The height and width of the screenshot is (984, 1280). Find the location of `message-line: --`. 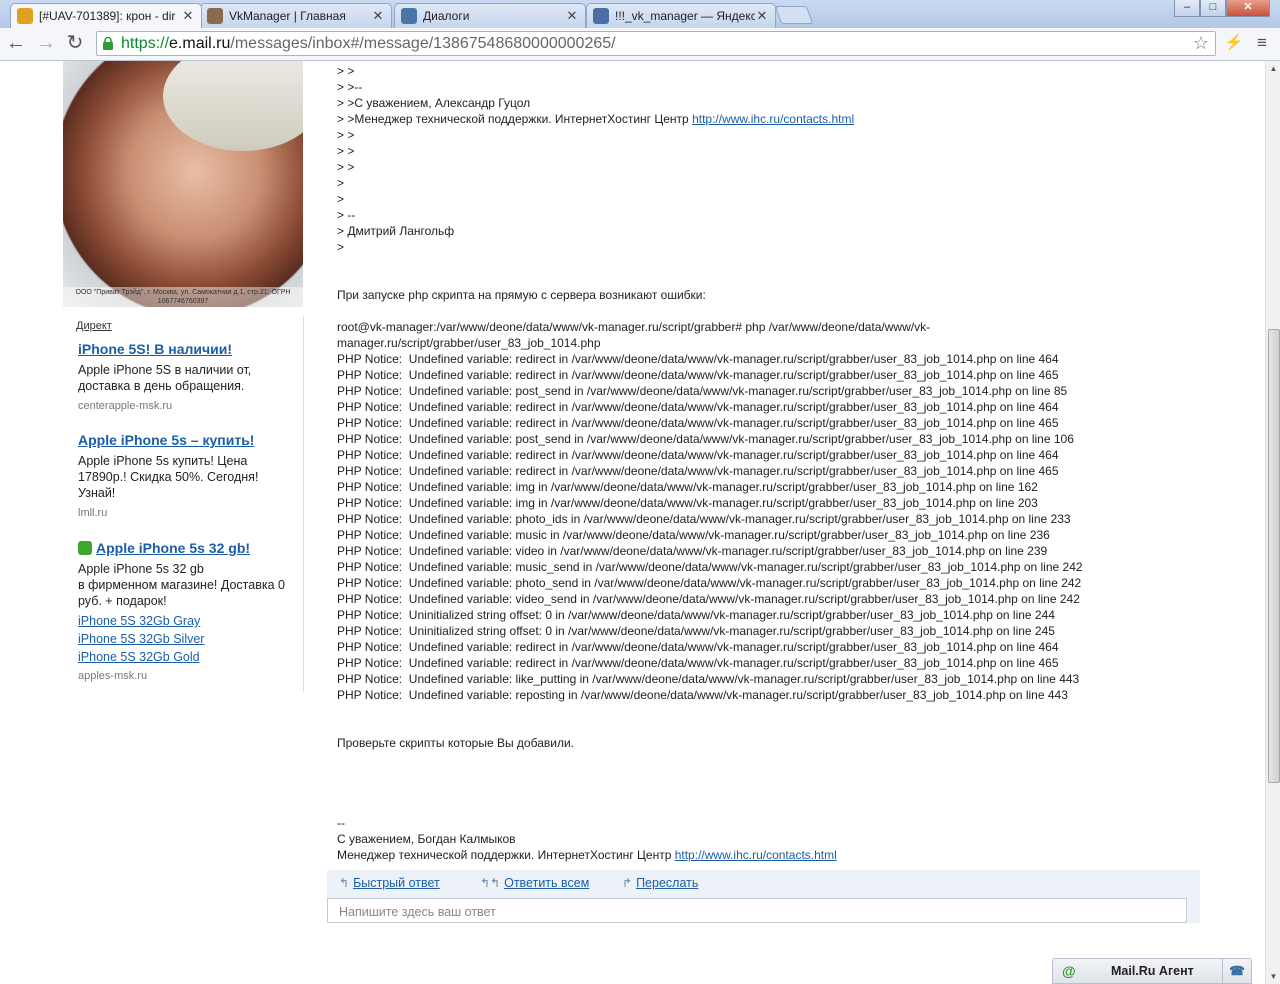

message-line: -- is located at coordinates (787, 823).